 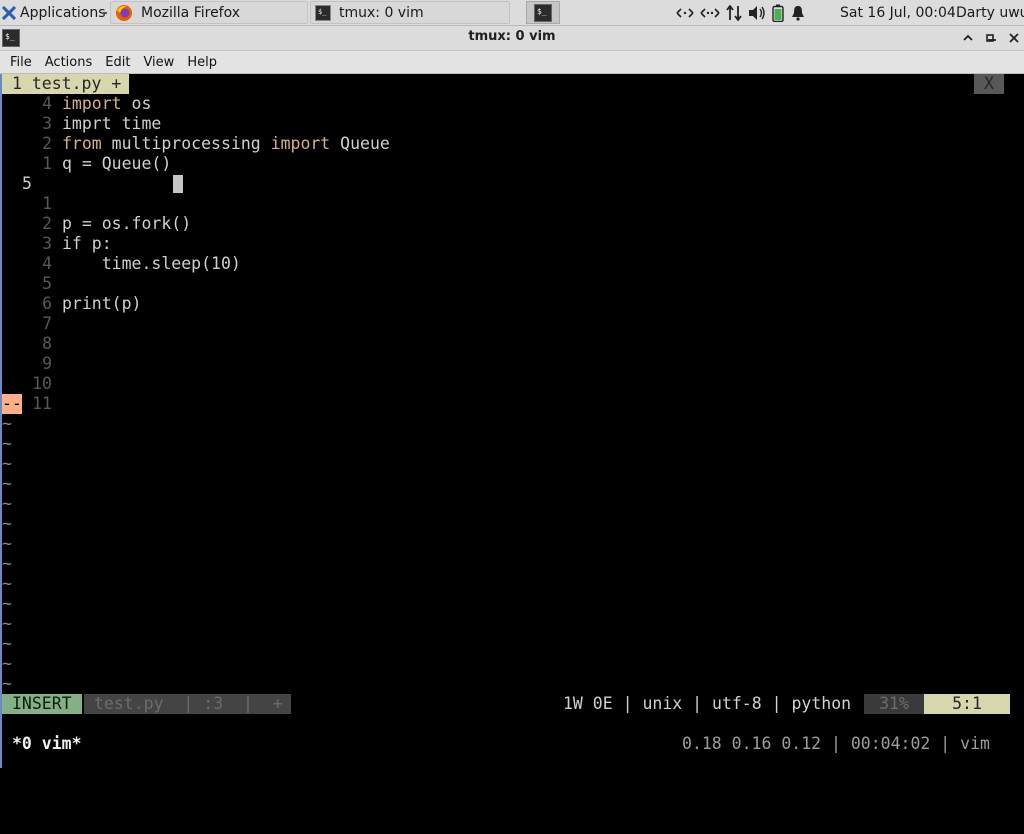 I want to click on code-text: multiprocessing, so click(x=186, y=143).